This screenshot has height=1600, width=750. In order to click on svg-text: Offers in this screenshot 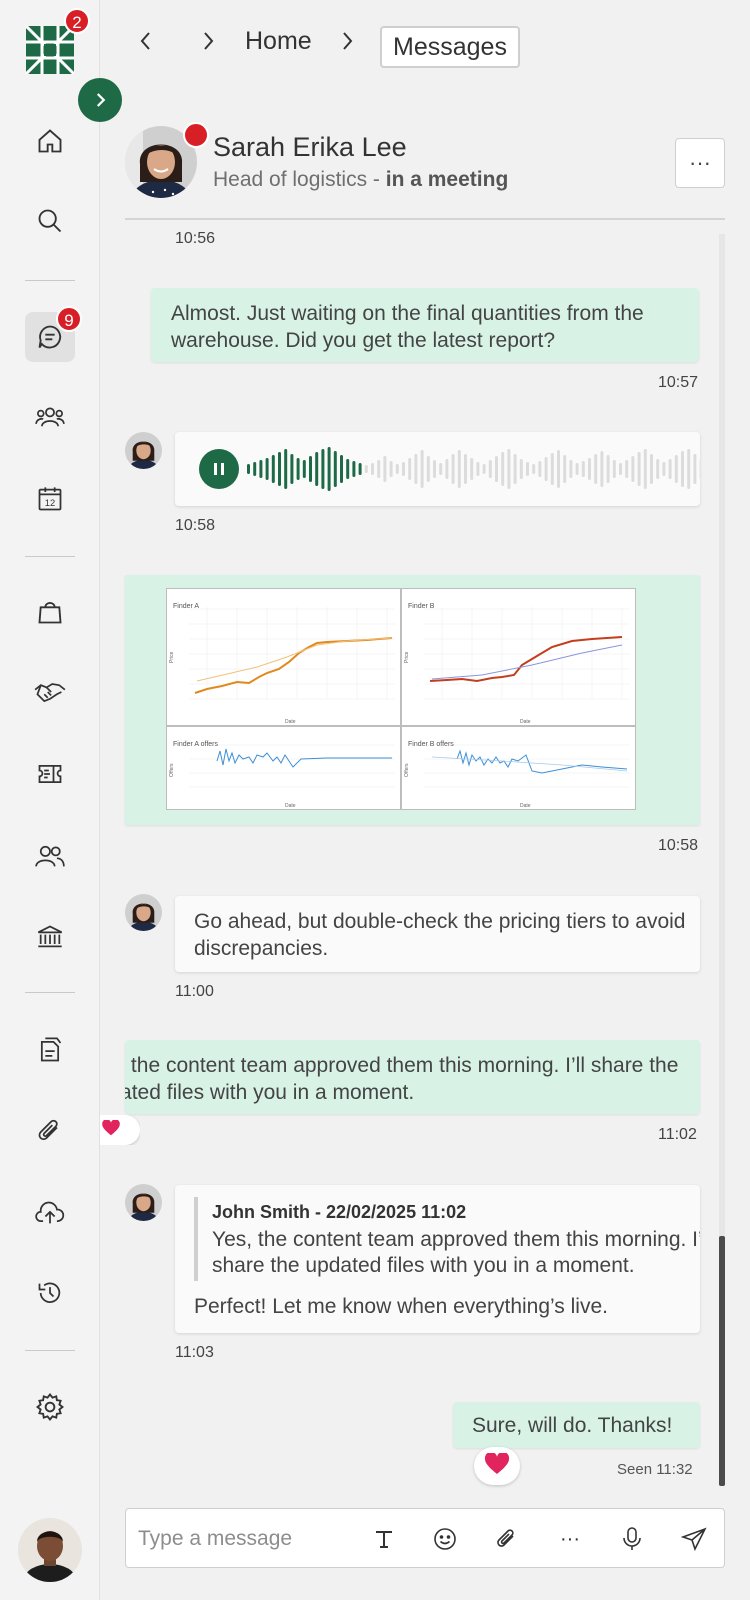, I will do `click(407, 770)`.